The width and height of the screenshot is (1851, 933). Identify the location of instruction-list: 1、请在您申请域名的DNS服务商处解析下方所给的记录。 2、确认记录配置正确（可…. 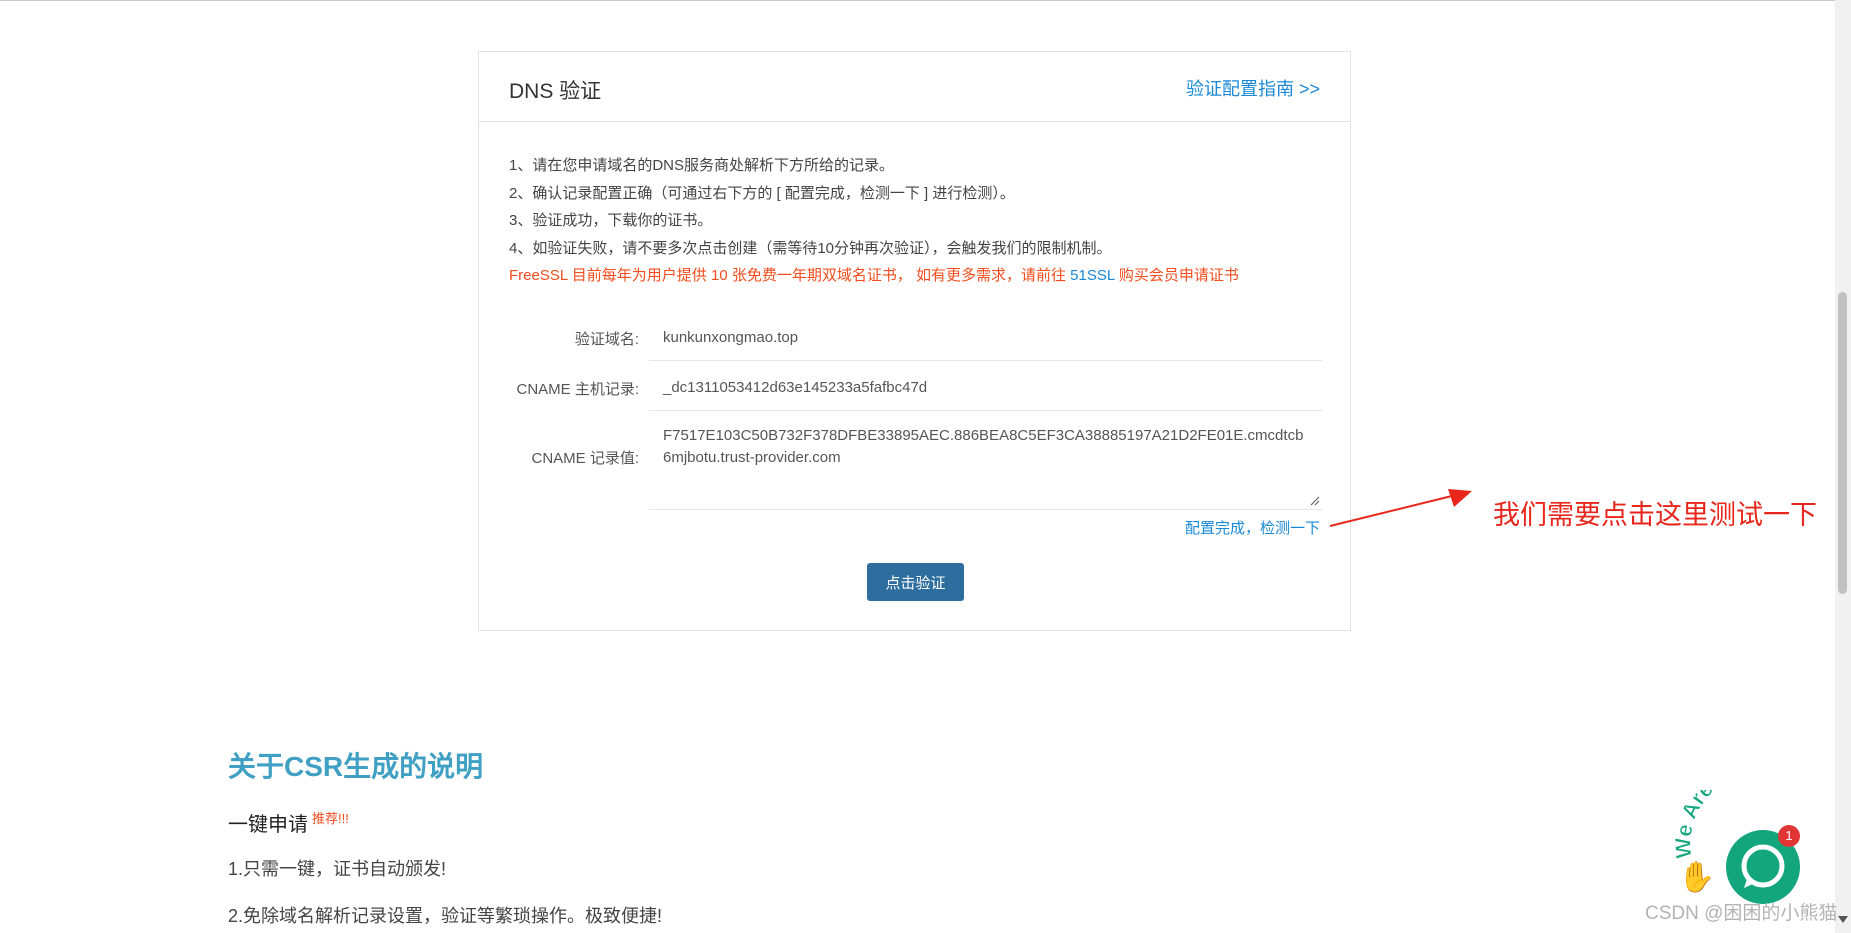
(874, 221).